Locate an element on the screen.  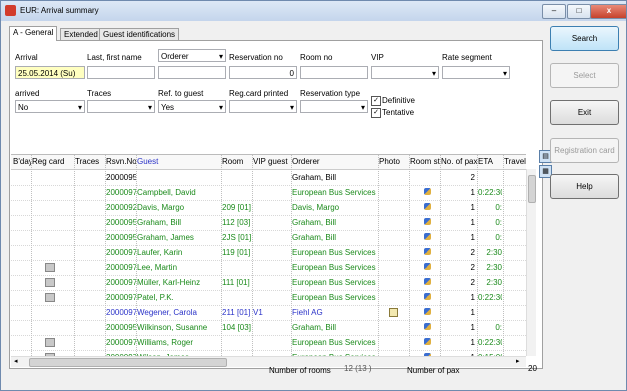
column-room: Room is located at coordinates (237, 161).